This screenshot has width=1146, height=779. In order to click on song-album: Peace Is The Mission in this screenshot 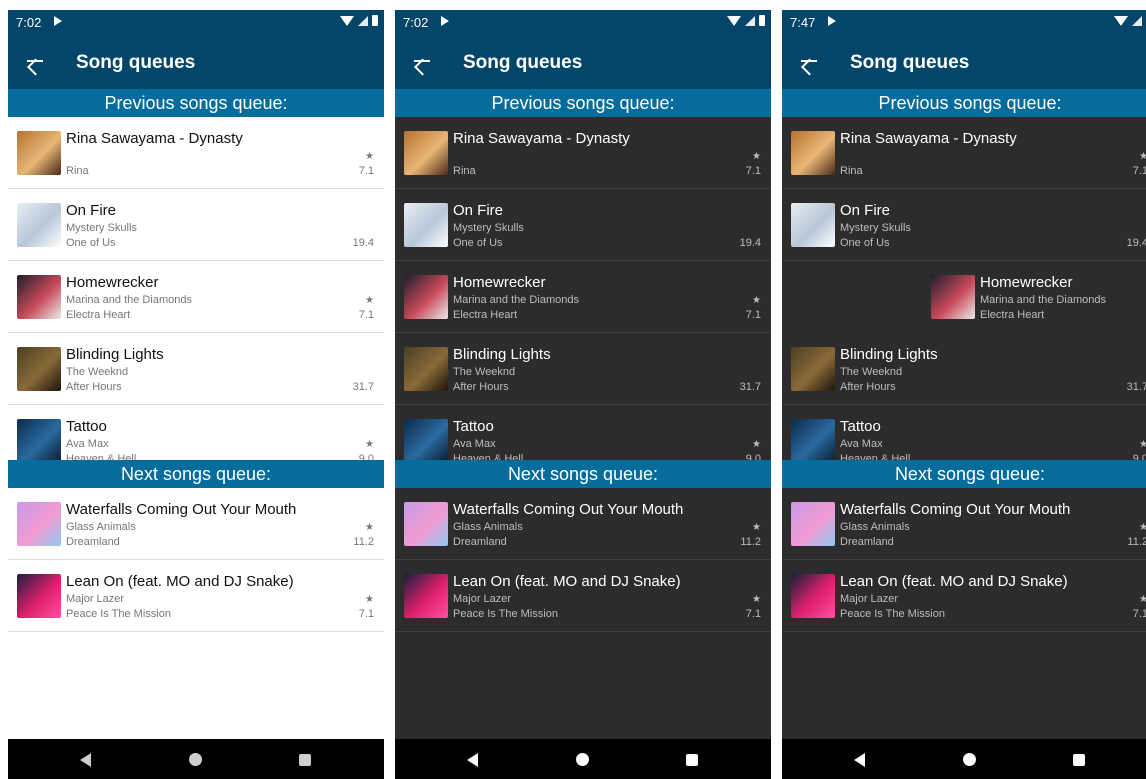, I will do `click(892, 614)`.